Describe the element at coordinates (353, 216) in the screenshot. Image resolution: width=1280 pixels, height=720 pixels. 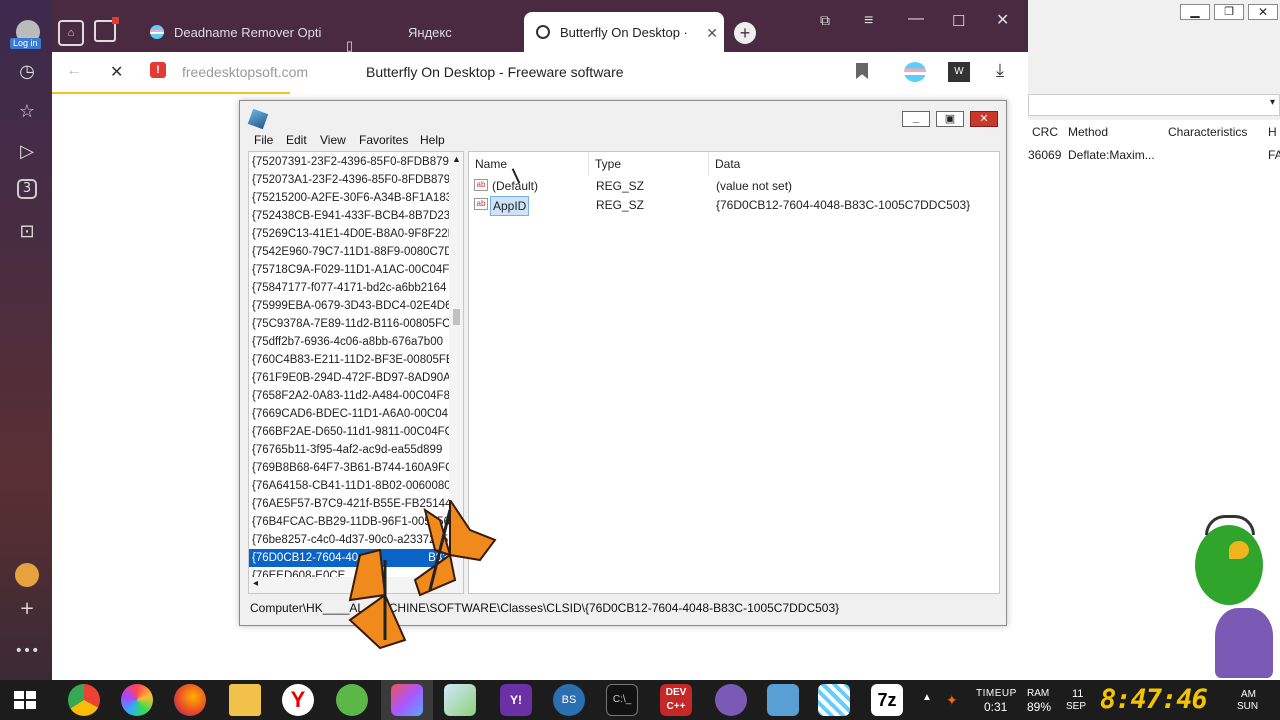
I see `tree-key-item: {752438CB-E941-433F-BCB4-8B7D232` at that location.